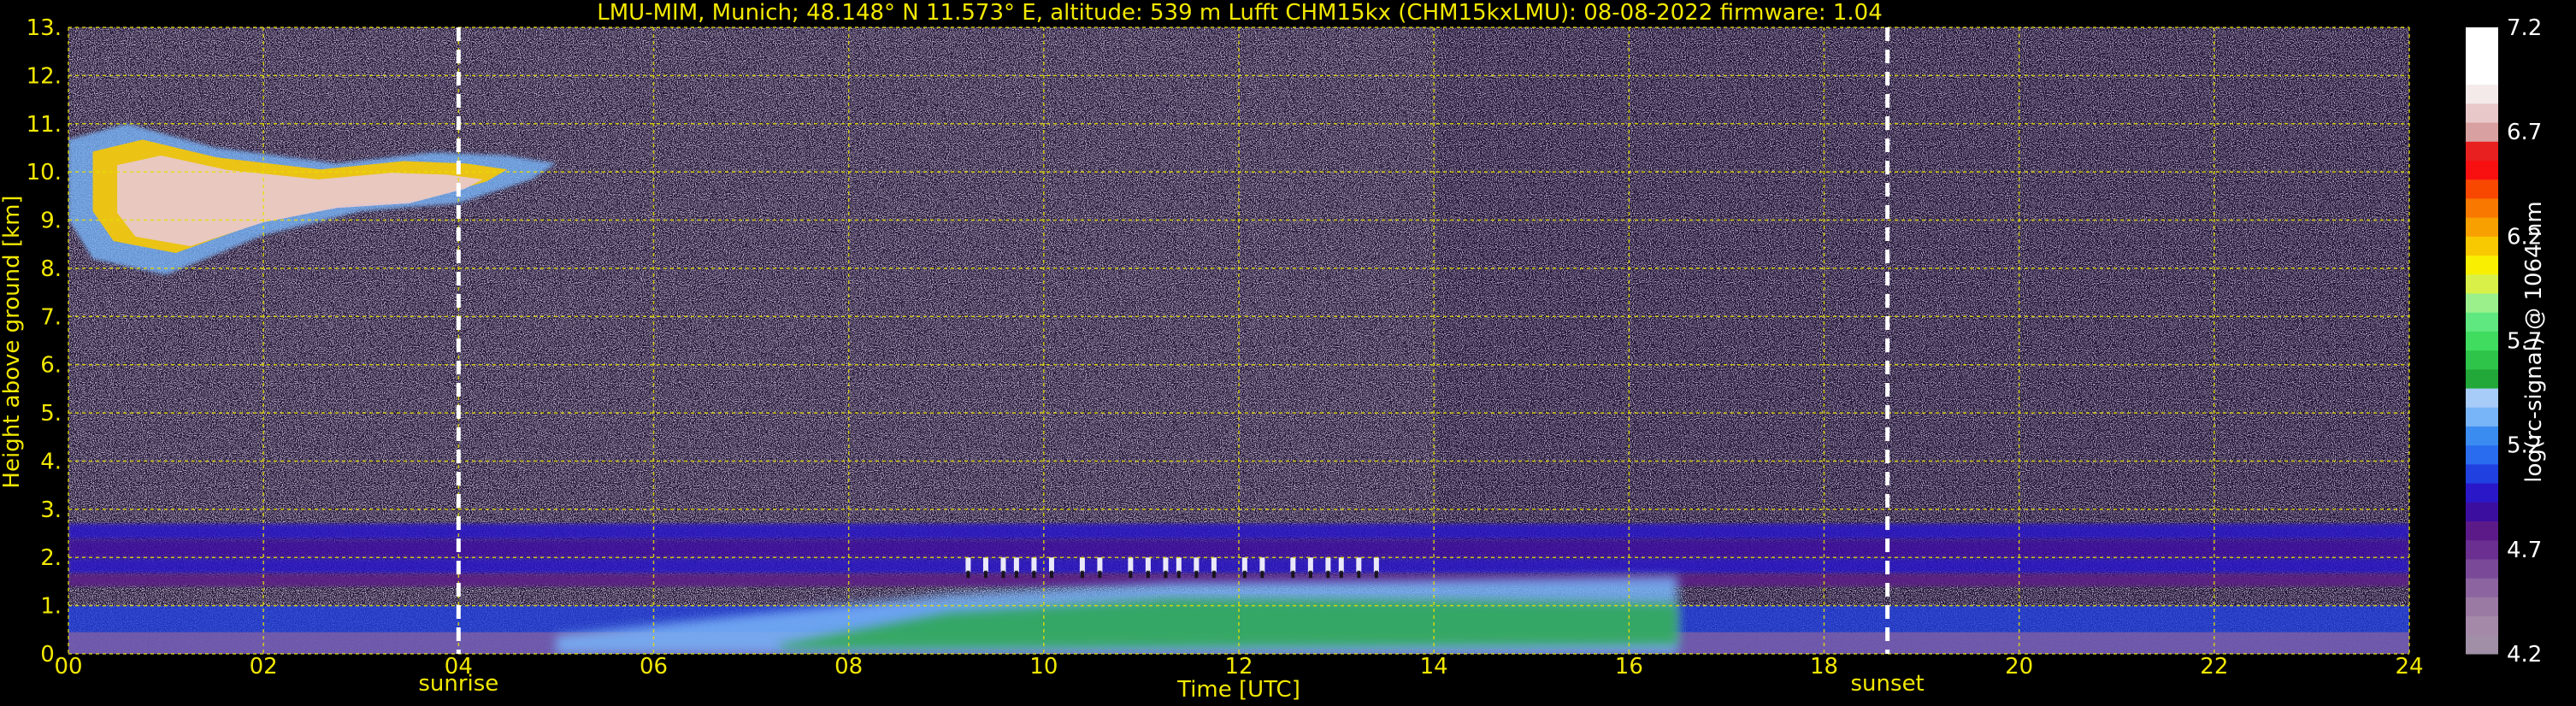  Describe the element at coordinates (2524, 550) in the screenshot. I see `colorbar-tick-label: 4.7` at that location.